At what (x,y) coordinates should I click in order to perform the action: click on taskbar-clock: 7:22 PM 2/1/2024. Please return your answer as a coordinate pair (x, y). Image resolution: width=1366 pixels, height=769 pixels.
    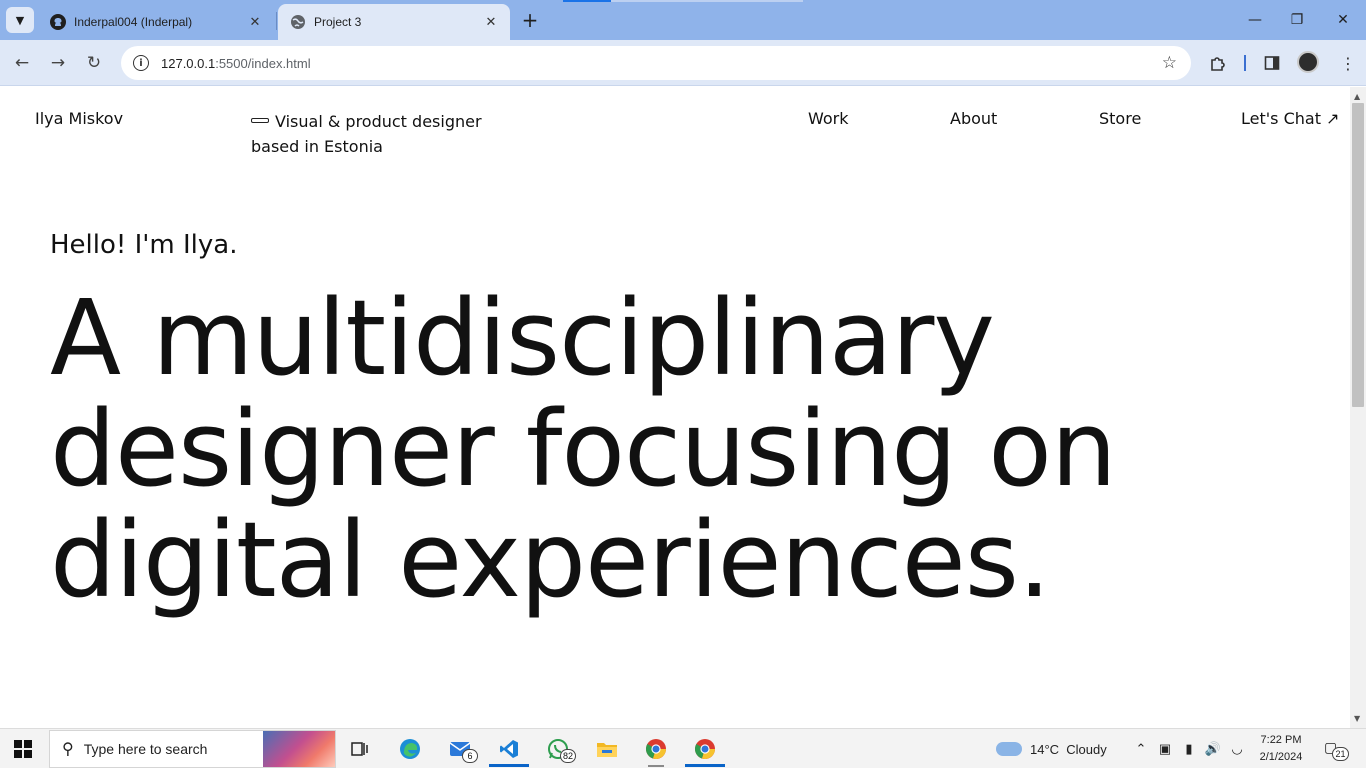
    Looking at the image, I should click on (1281, 749).